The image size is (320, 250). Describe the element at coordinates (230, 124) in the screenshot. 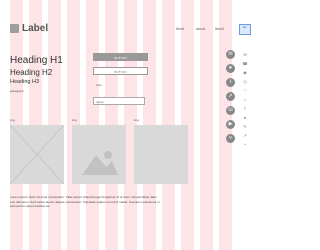

I see `youtube-icon: ▶` at that location.